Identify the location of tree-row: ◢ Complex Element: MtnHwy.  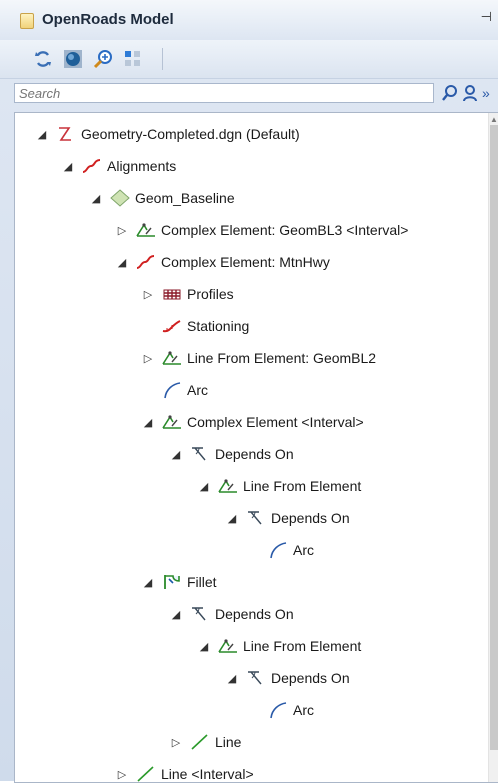
(222, 262).